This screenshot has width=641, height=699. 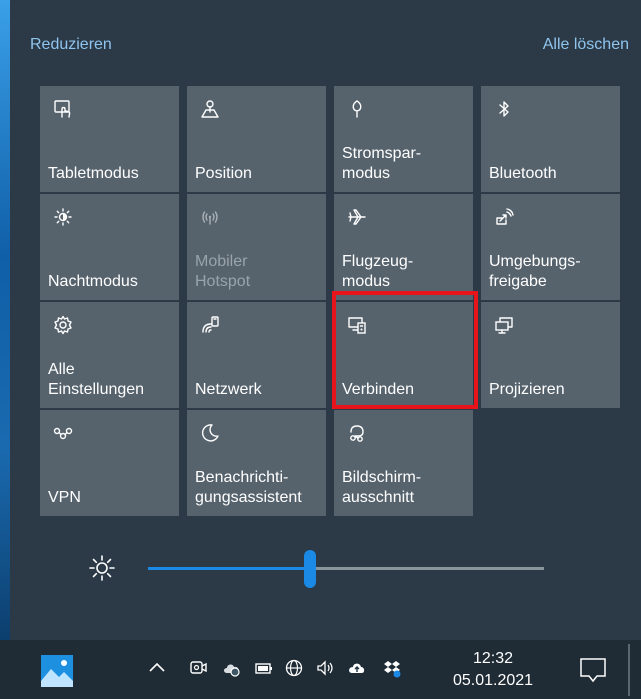 I want to click on taskbar-clock: 12:32 05.01.2021, so click(x=493, y=670).